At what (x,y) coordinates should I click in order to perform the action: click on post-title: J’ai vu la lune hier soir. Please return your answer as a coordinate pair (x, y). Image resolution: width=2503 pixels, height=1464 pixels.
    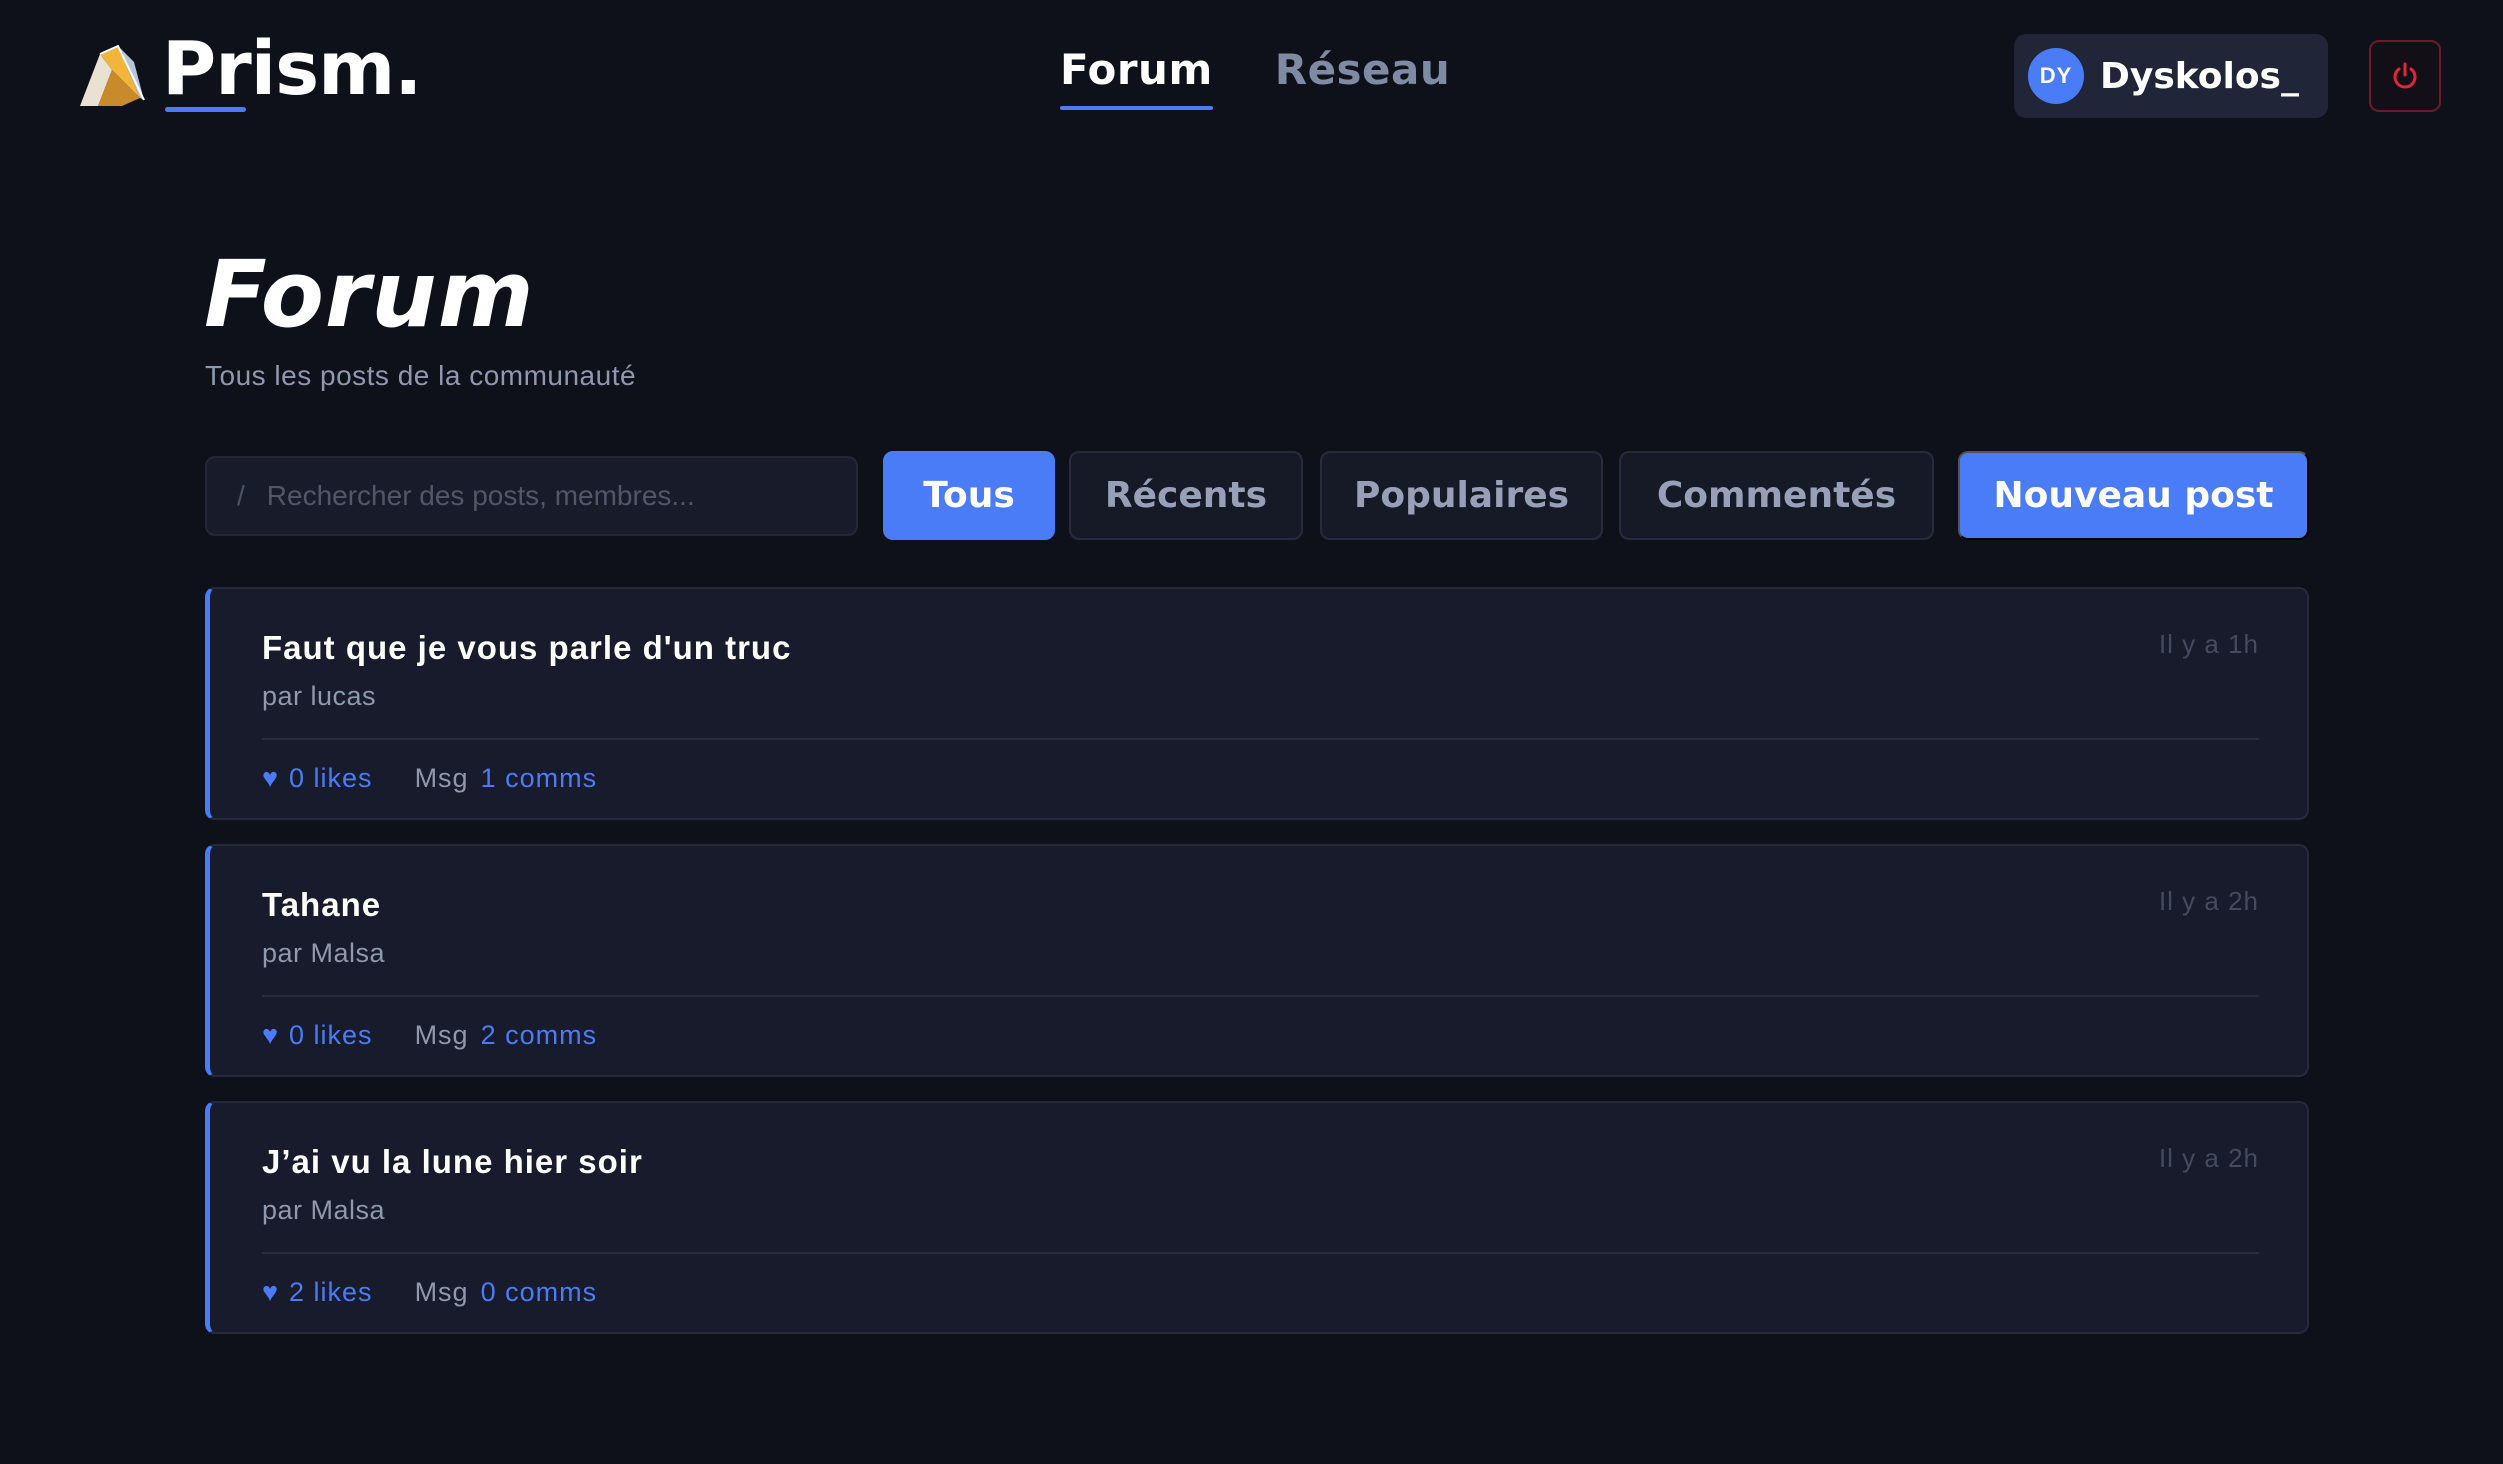
    Looking at the image, I should click on (452, 1161).